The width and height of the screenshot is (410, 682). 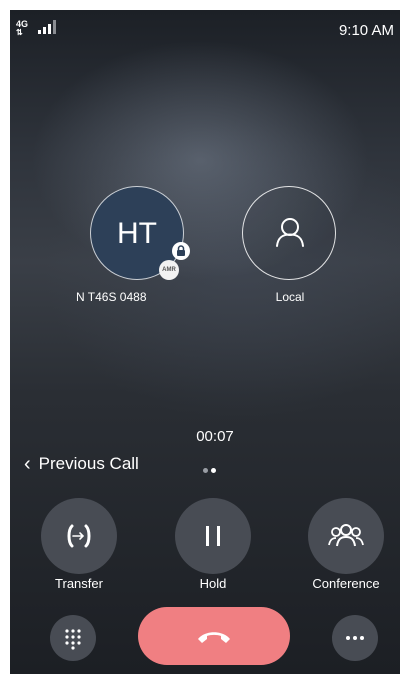 I want to click on page-dot-active, so click(x=213, y=470).